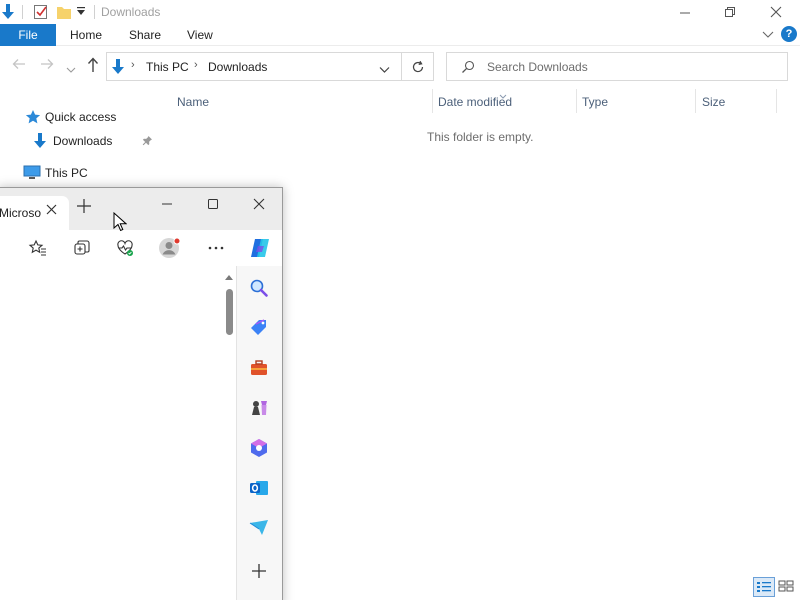  I want to click on edge-sidebar, so click(259, 433).